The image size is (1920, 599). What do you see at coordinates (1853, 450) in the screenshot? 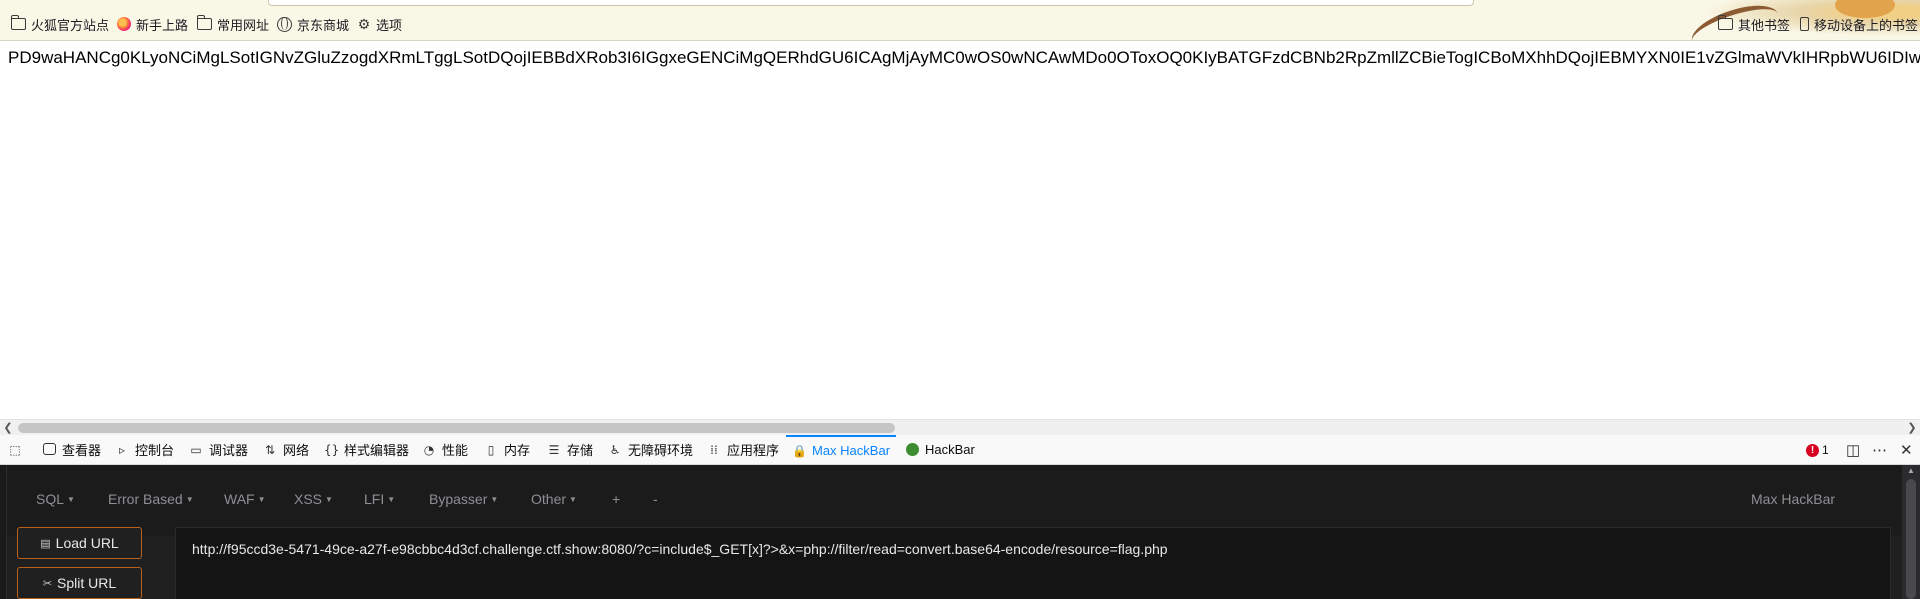
I see `dock-side-icon: ◫` at bounding box center [1853, 450].